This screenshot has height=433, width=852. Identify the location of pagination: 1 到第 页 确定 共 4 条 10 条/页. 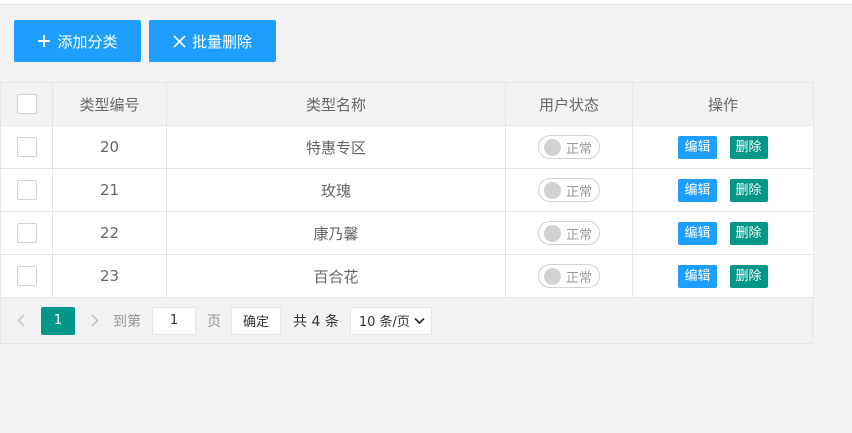
(406, 321).